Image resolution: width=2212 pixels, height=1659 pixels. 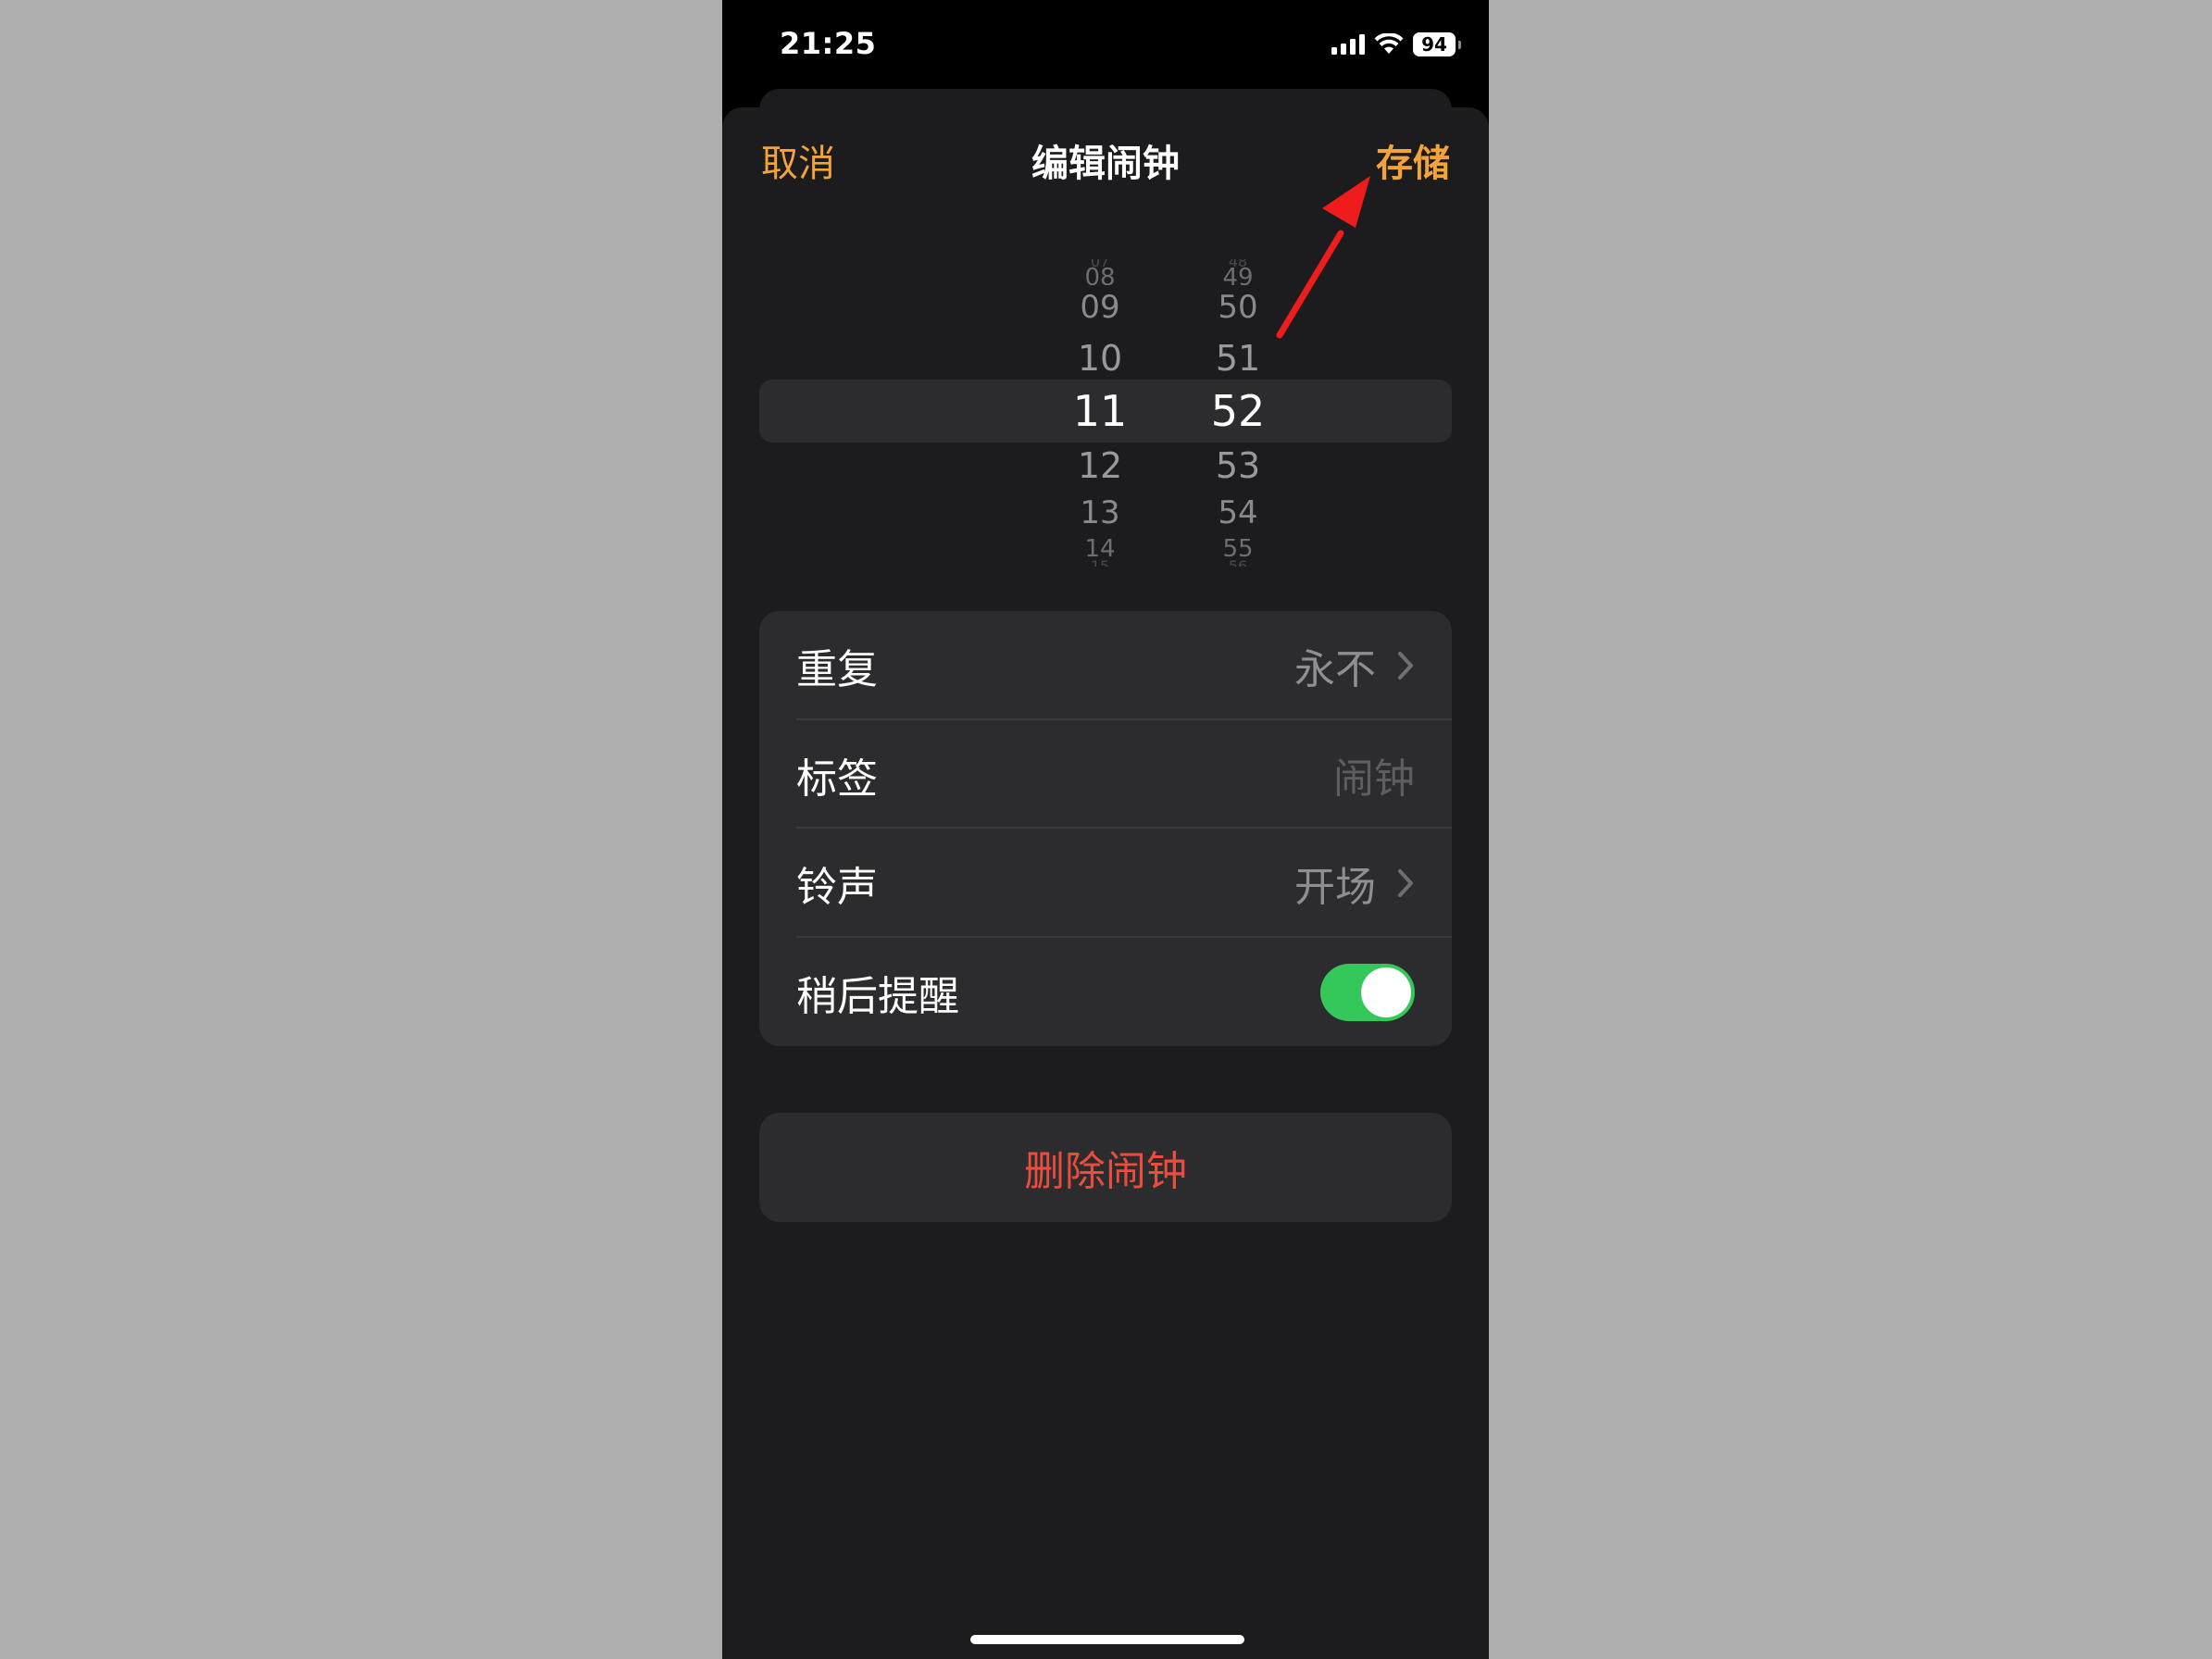 What do you see at coordinates (1434, 44) in the screenshot?
I see `battery-level: 94` at bounding box center [1434, 44].